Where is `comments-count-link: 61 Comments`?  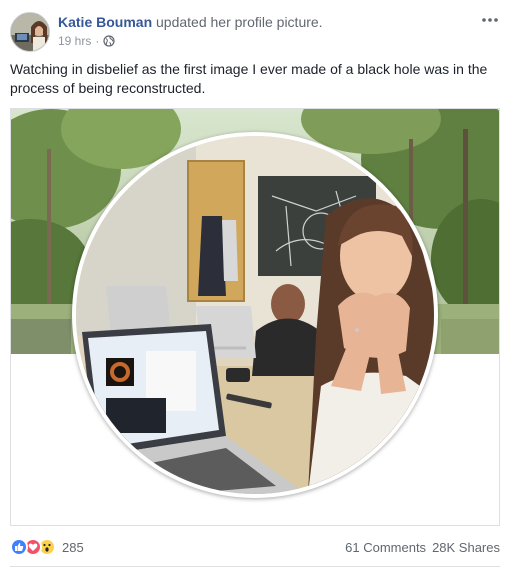 comments-count-link: 61 Comments is located at coordinates (385, 547).